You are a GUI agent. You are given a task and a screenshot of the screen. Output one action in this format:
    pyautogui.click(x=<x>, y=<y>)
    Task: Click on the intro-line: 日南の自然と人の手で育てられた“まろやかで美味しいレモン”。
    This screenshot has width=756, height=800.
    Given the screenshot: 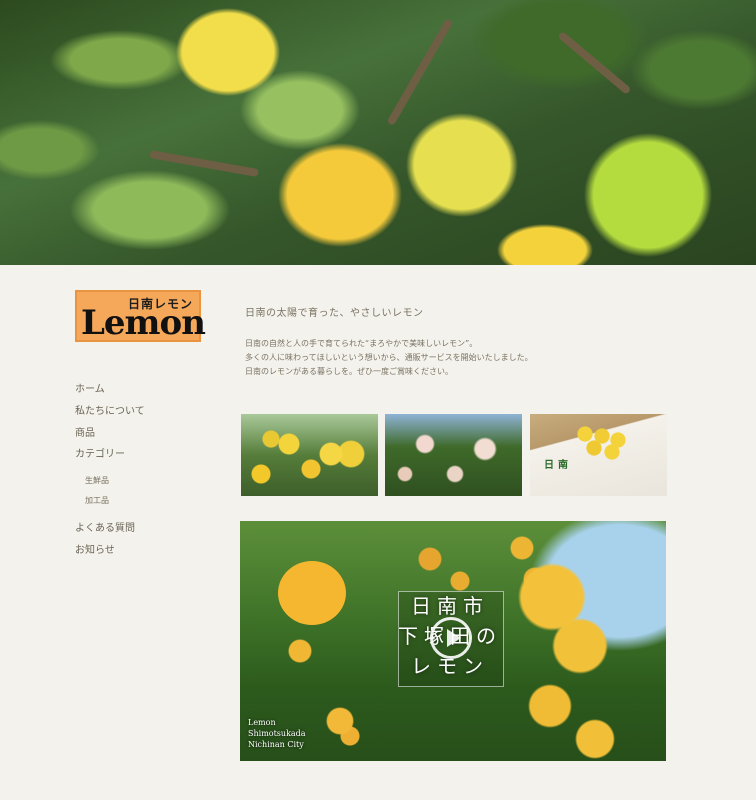 What is the action you would take?
    pyautogui.click(x=361, y=343)
    